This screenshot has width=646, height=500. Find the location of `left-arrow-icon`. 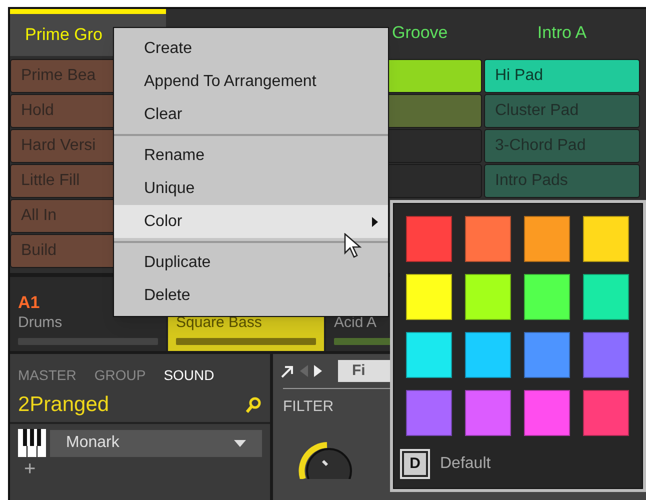

left-arrow-icon is located at coordinates (304, 371).